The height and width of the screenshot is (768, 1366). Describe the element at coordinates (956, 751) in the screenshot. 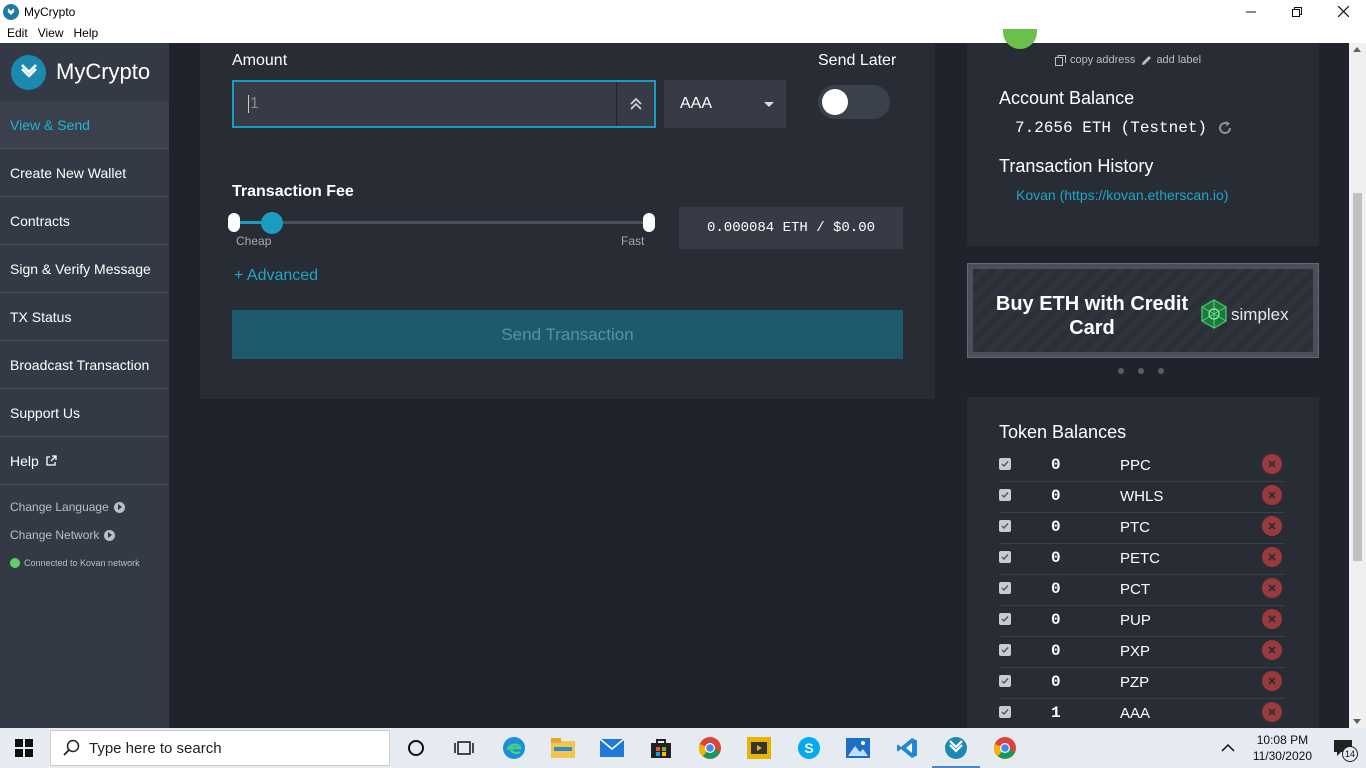

I see `mycrypto-taskbar-icon` at that location.